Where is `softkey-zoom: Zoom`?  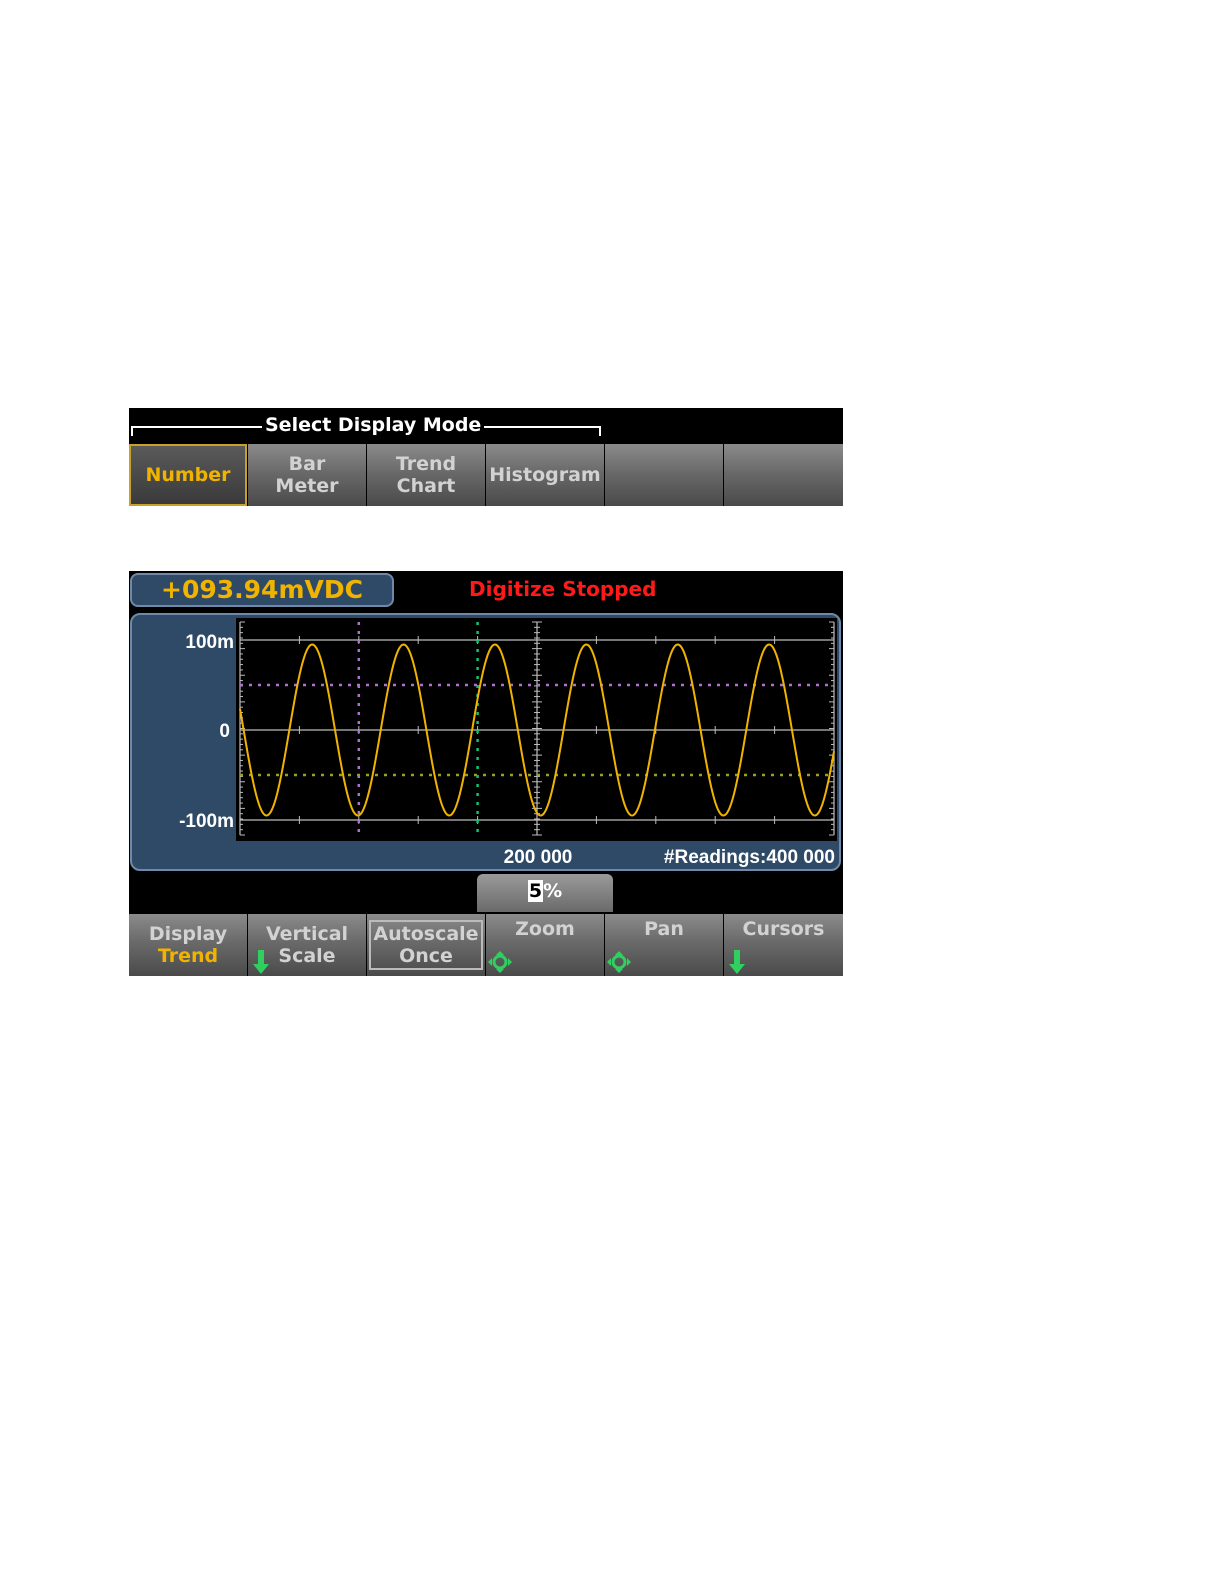 softkey-zoom: Zoom is located at coordinates (545, 945).